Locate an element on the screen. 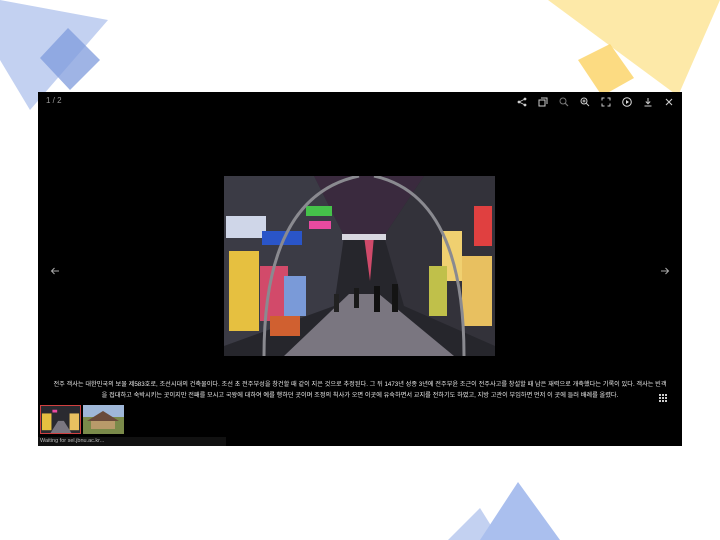 This screenshot has width=720, height=540. next-button is located at coordinates (665, 271).